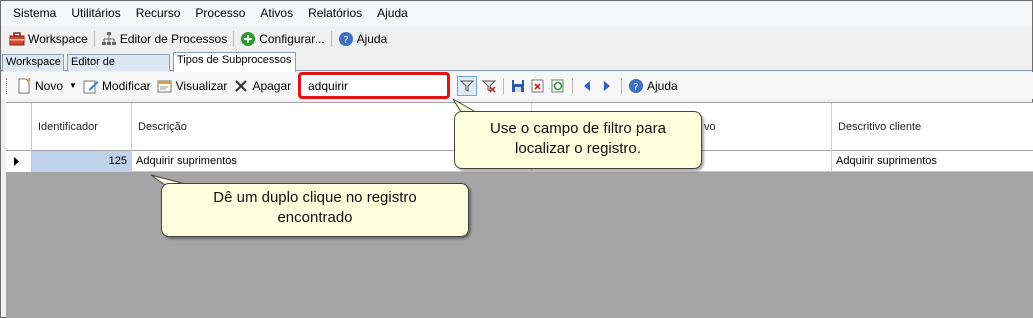  What do you see at coordinates (19, 127) in the screenshot?
I see `row-header-corner` at bounding box center [19, 127].